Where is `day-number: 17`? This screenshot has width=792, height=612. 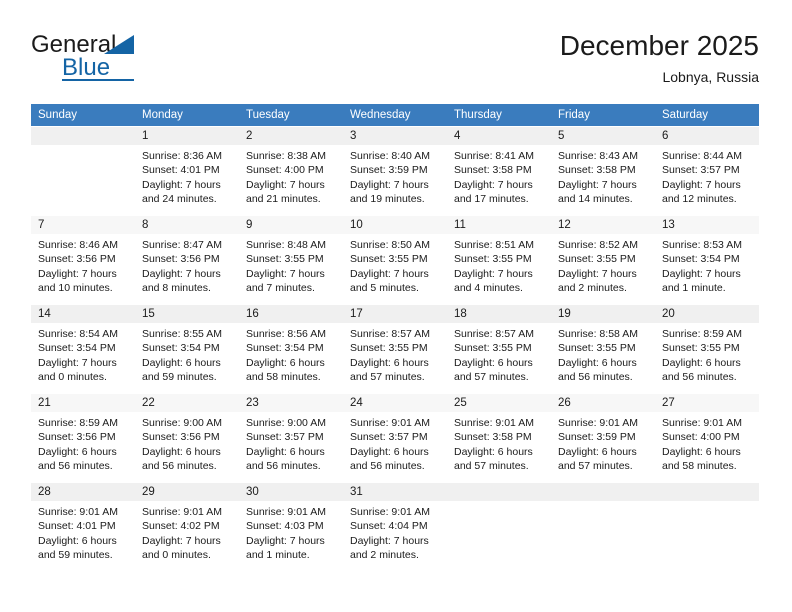
day-number: 17 is located at coordinates (395, 314).